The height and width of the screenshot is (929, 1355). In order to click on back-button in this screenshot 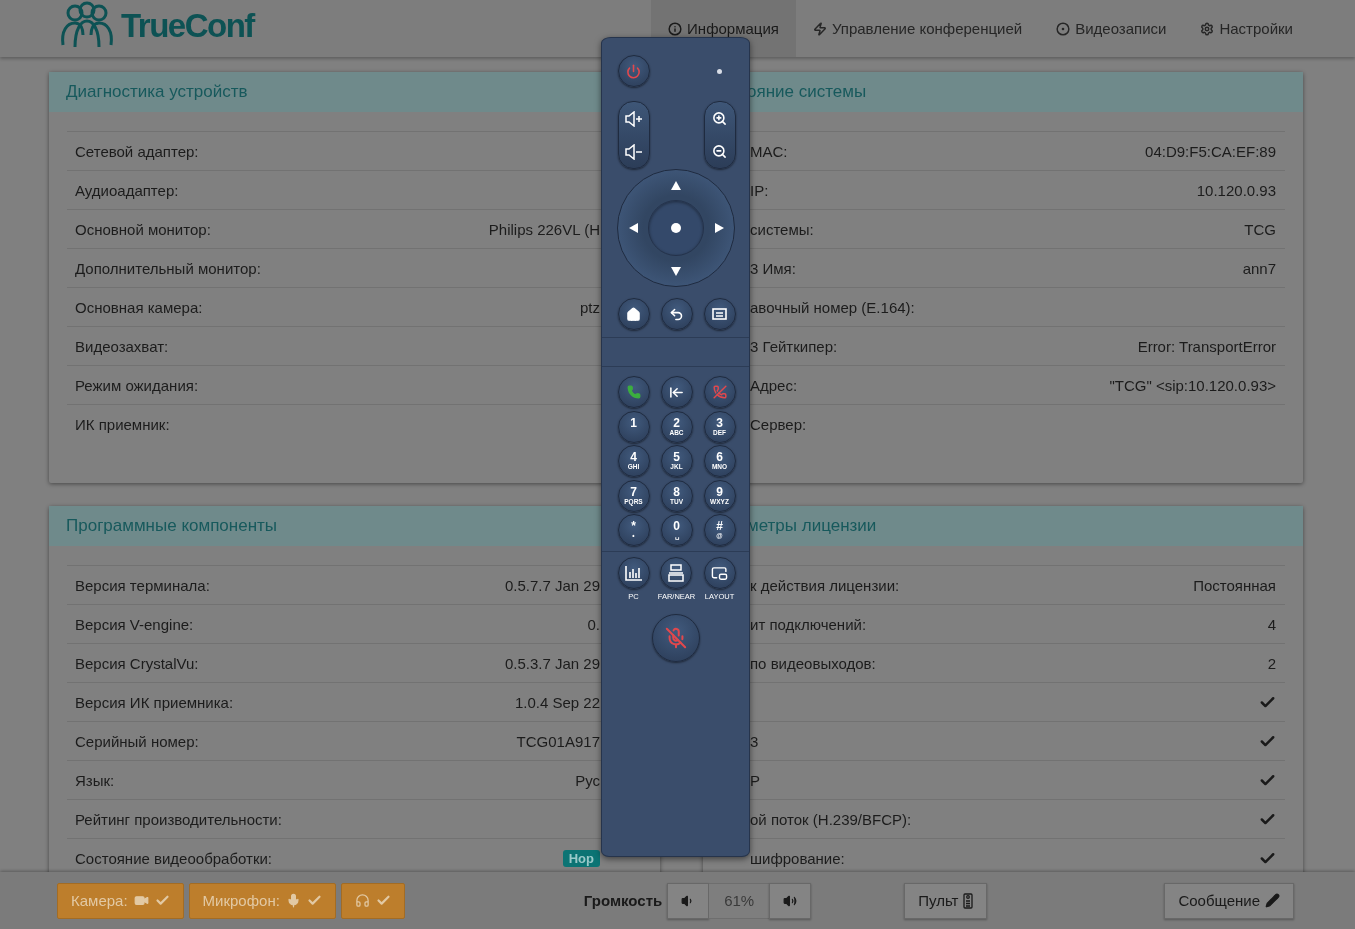, I will do `click(676, 314)`.